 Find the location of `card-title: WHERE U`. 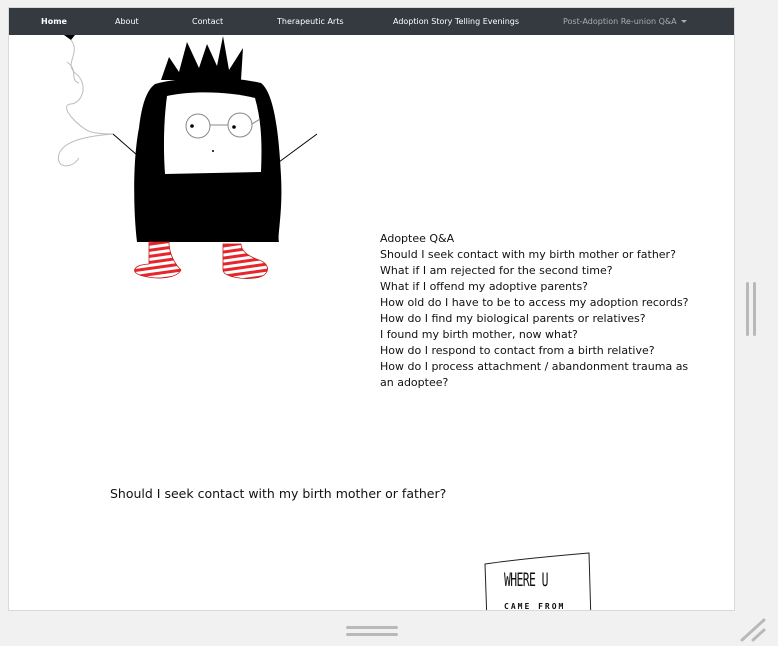

card-title: WHERE U is located at coordinates (526, 580).